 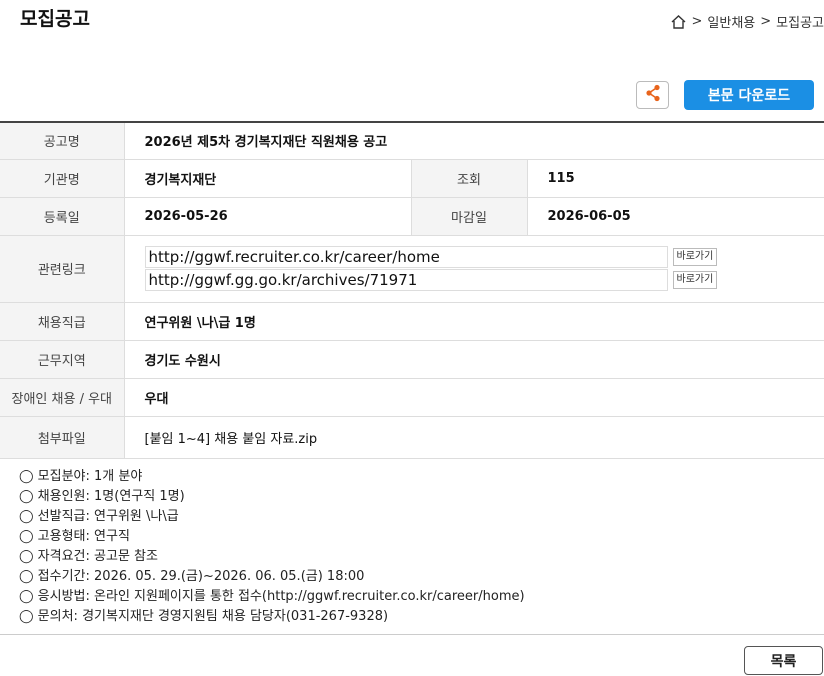 What do you see at coordinates (469, 216) in the screenshot?
I see `deadline-label: 마감일` at bounding box center [469, 216].